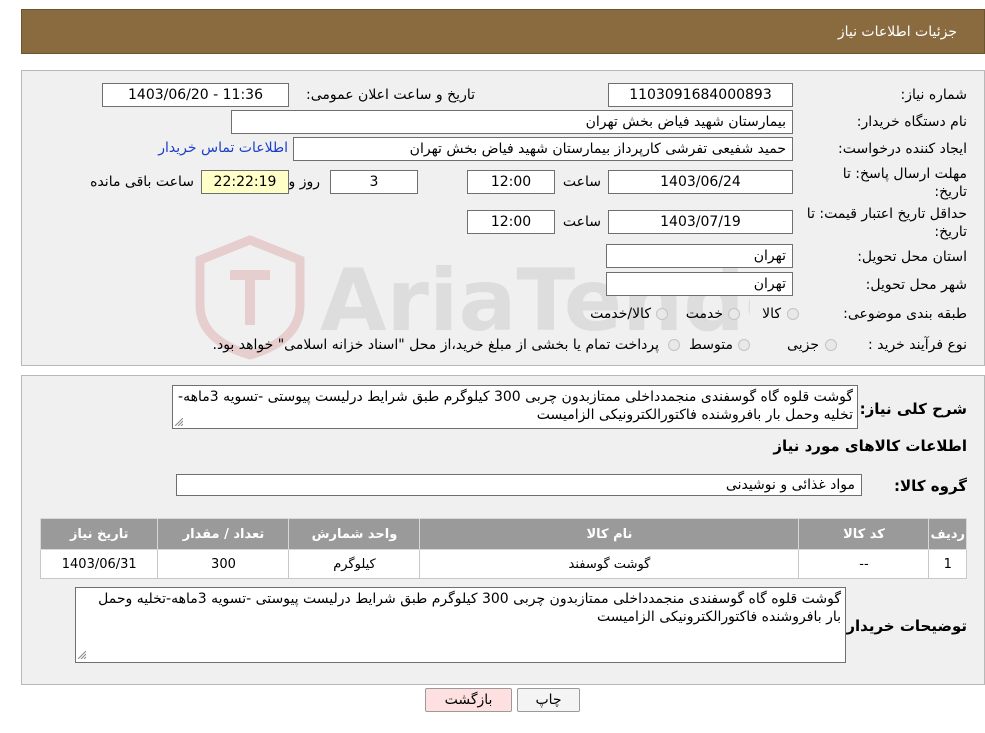 The image size is (985, 733). Describe the element at coordinates (195, 95) in the screenshot. I see `announce-field: 1403/06/20 - 11:36` at that location.